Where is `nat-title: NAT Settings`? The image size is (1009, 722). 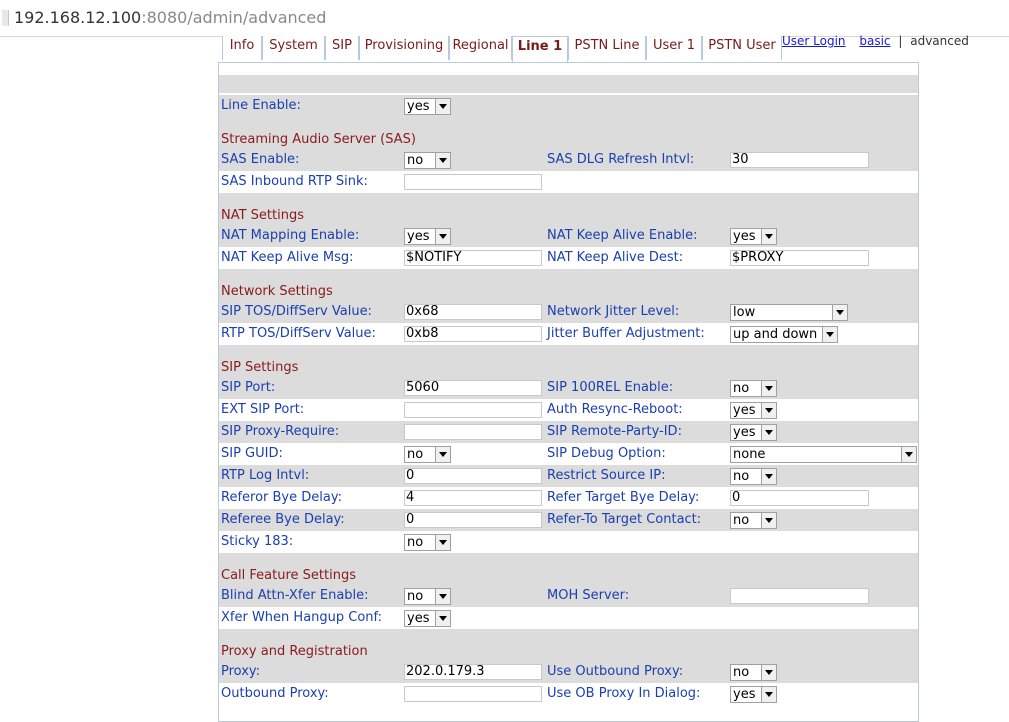
nat-title: NAT Settings is located at coordinates (263, 215).